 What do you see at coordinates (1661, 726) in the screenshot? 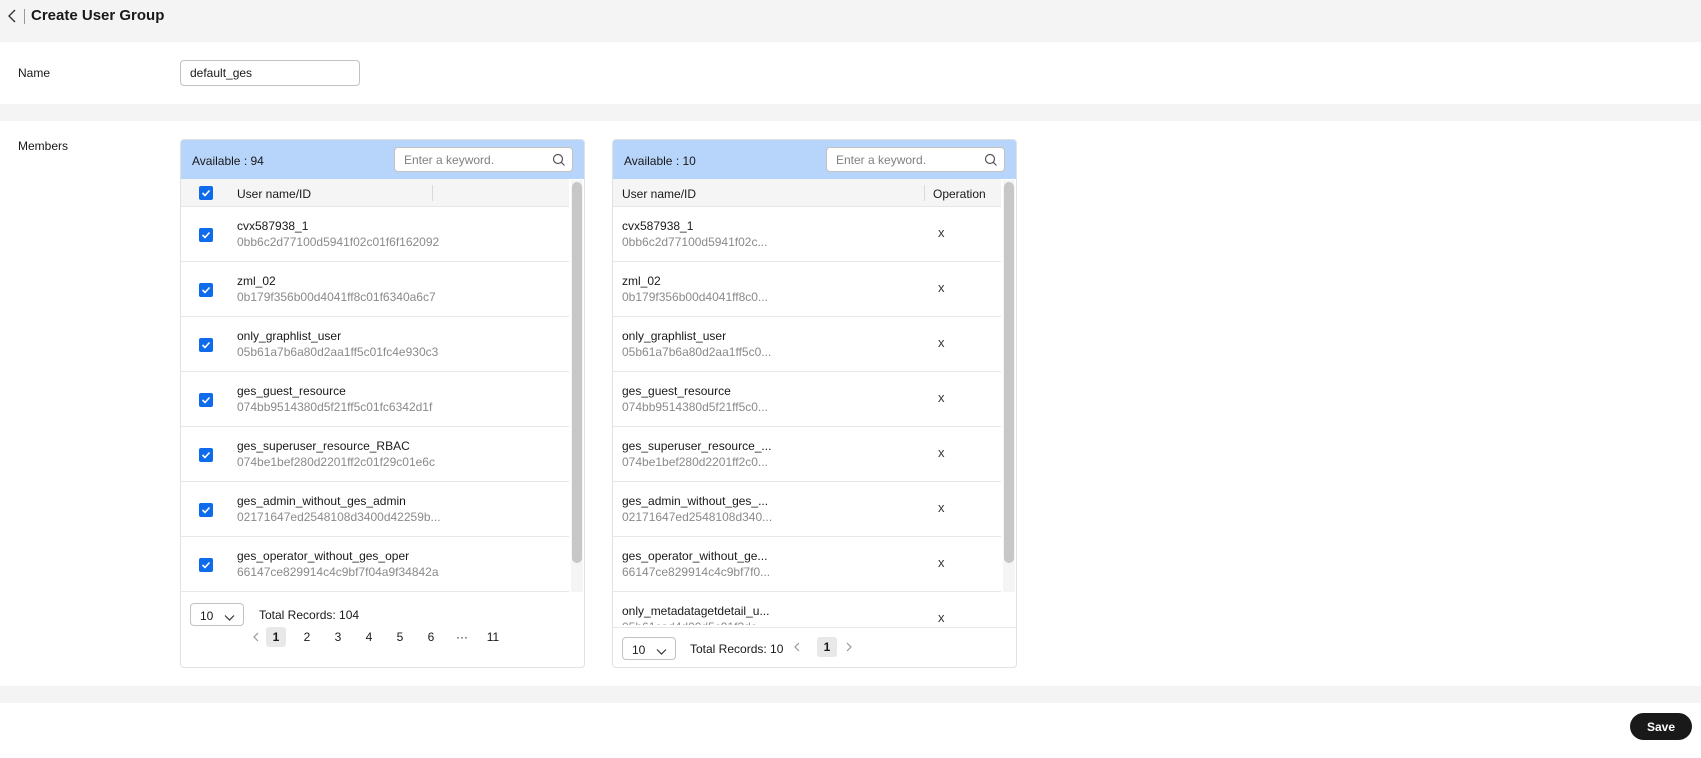
I see `save-button: Save` at bounding box center [1661, 726].